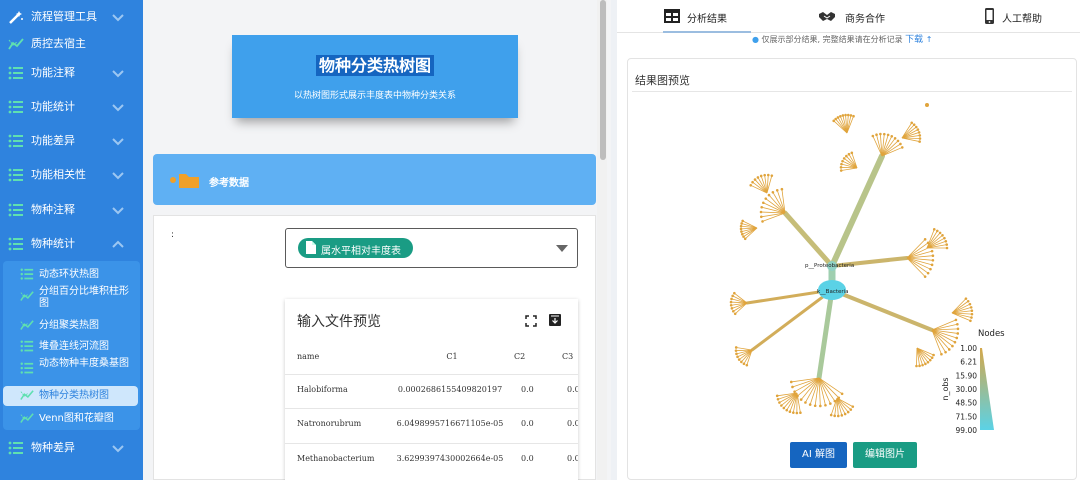  What do you see at coordinates (118, 244) in the screenshot?
I see `chevron-up-icon` at bounding box center [118, 244].